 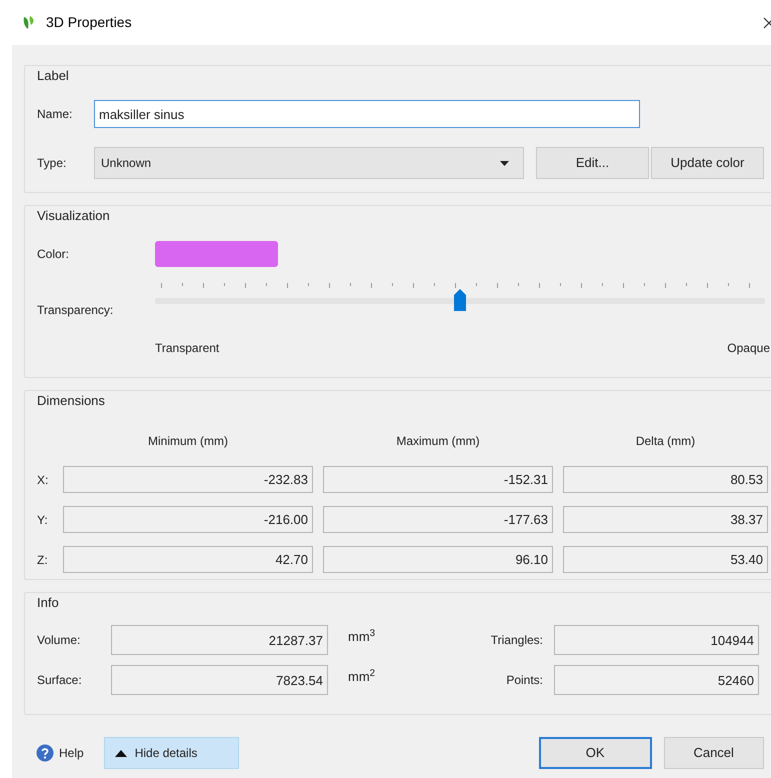 What do you see at coordinates (188, 441) in the screenshot?
I see `column-header: Minimum (mm)` at bounding box center [188, 441].